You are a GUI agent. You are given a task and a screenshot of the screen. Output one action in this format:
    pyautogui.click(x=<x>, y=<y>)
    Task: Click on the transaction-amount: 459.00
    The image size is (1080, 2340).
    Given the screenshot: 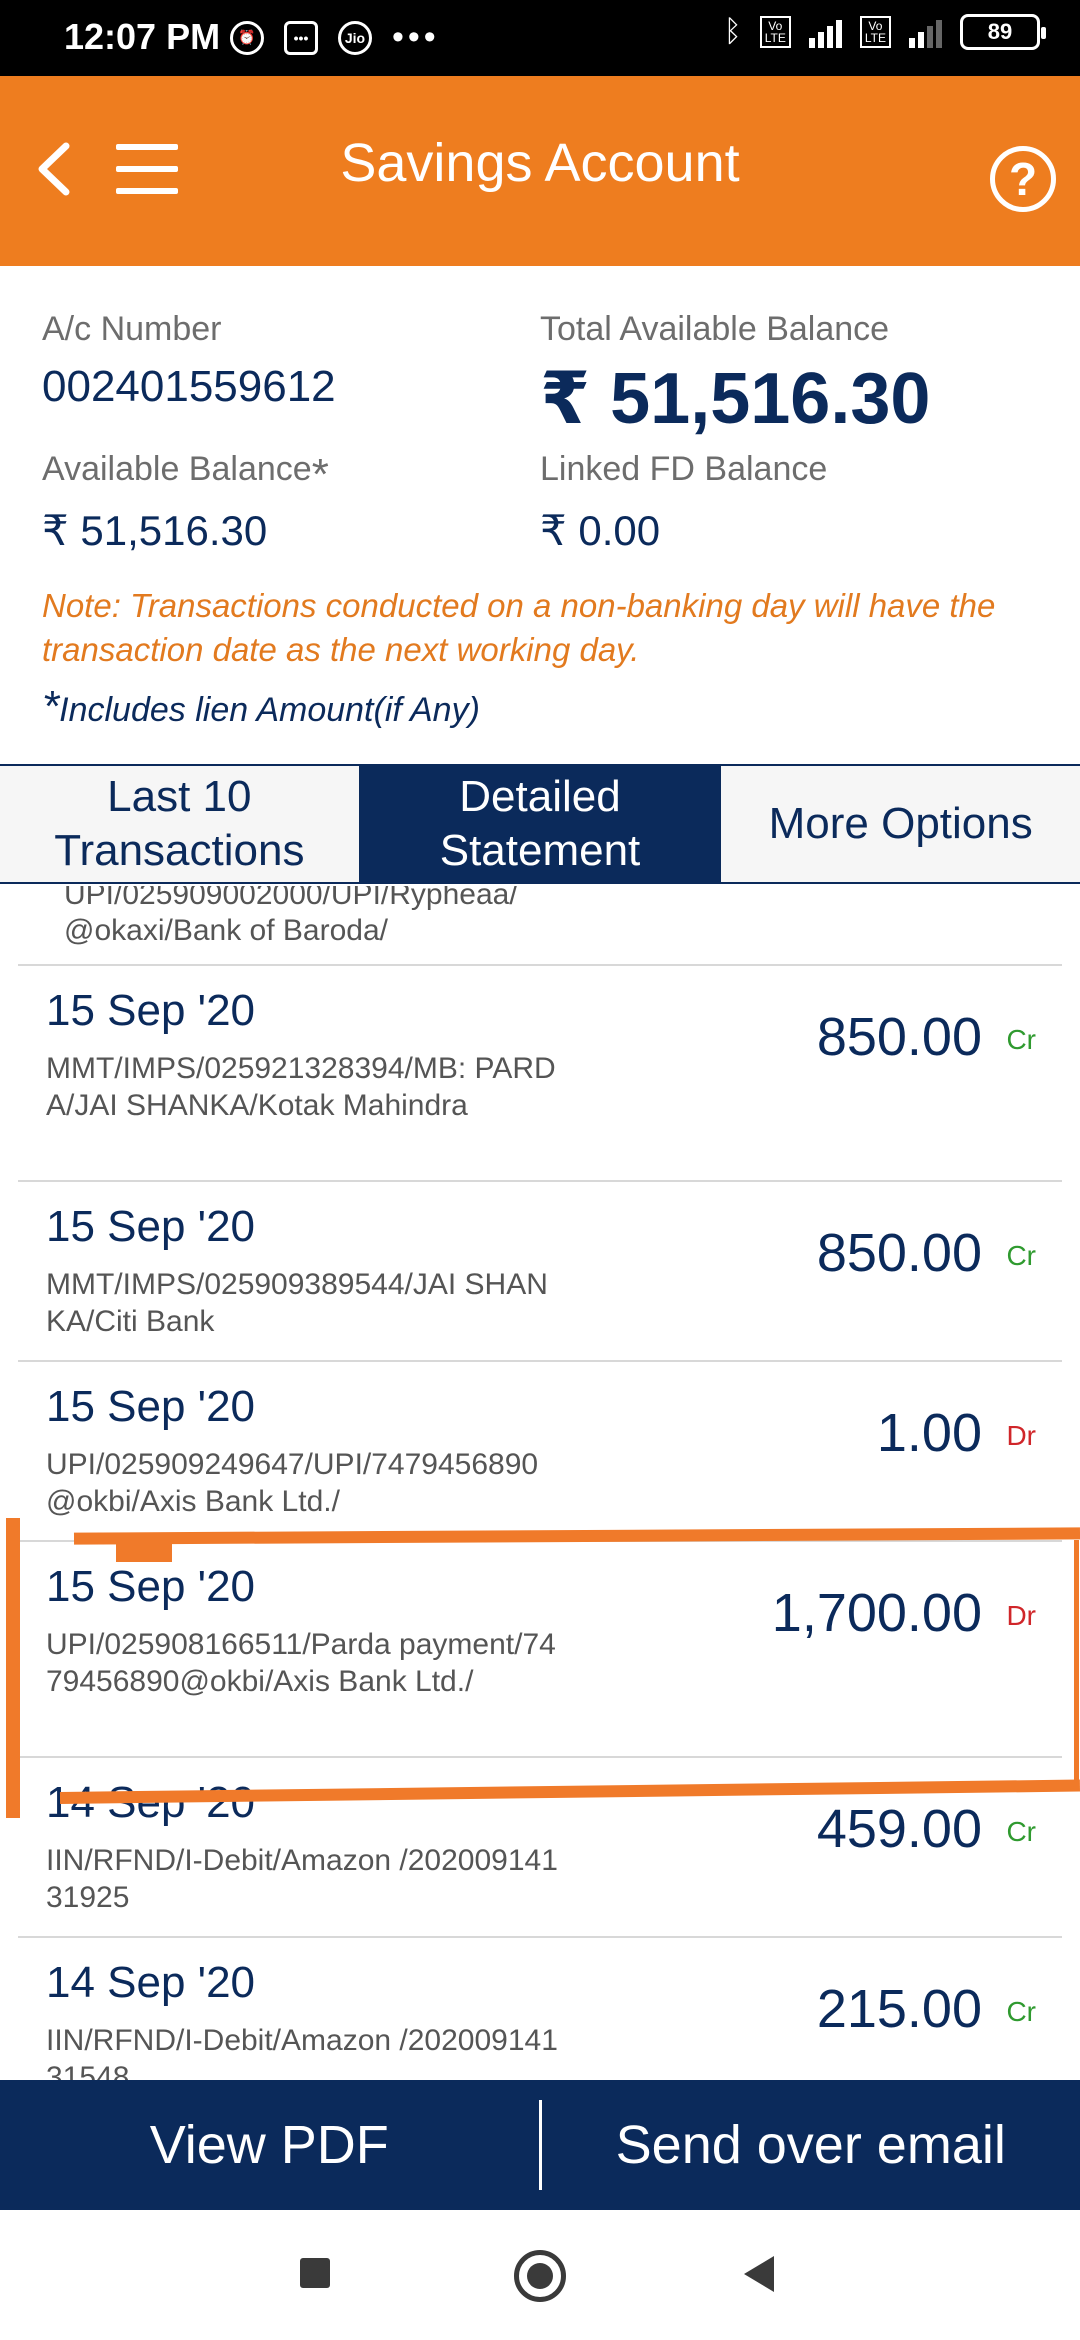 What is the action you would take?
    pyautogui.click(x=899, y=1829)
    